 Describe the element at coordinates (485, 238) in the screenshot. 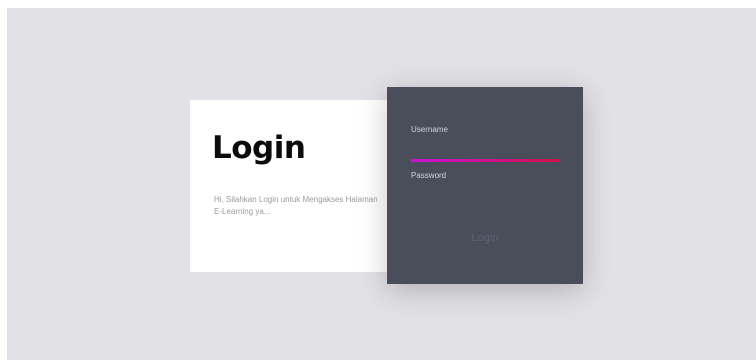

I see `login-button: Login` at that location.